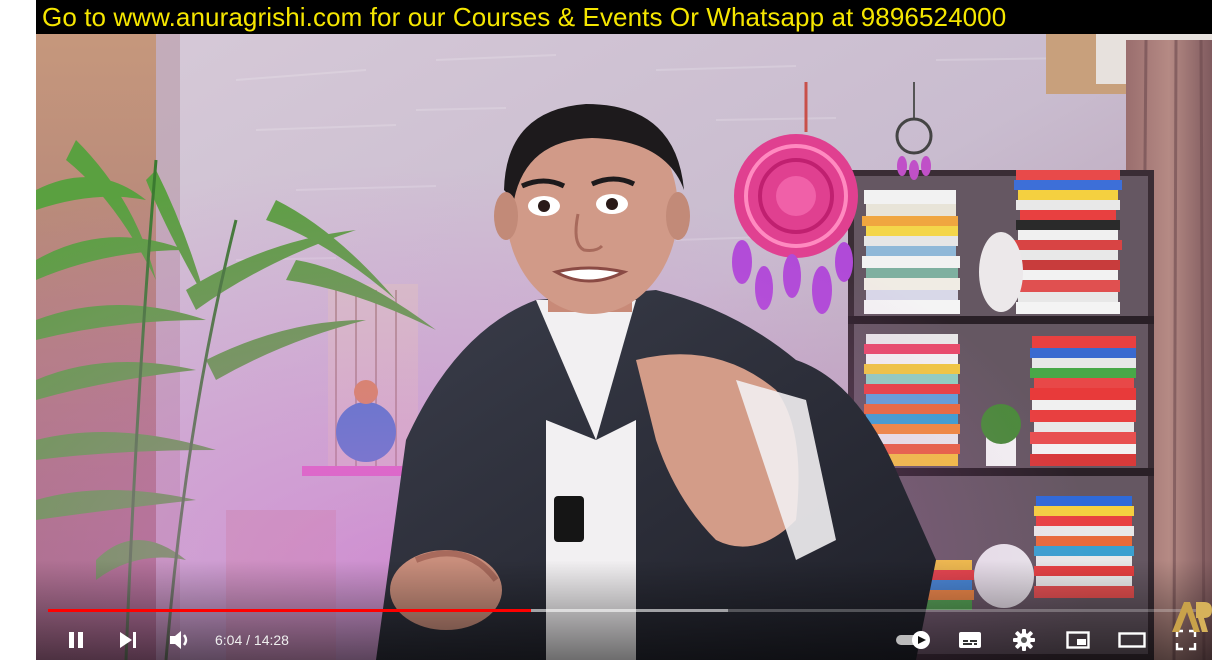 The width and height of the screenshot is (1212, 660). I want to click on autoplay-toggle-icon, so click(914, 640).